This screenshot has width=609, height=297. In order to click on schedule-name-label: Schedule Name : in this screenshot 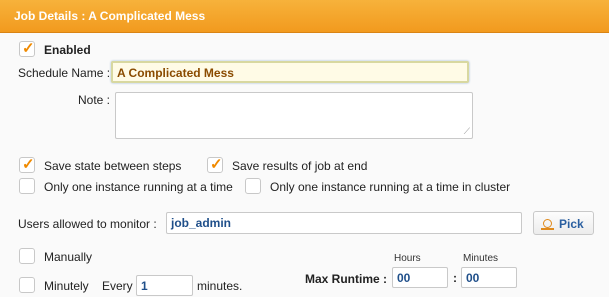, I will do `click(64, 73)`.